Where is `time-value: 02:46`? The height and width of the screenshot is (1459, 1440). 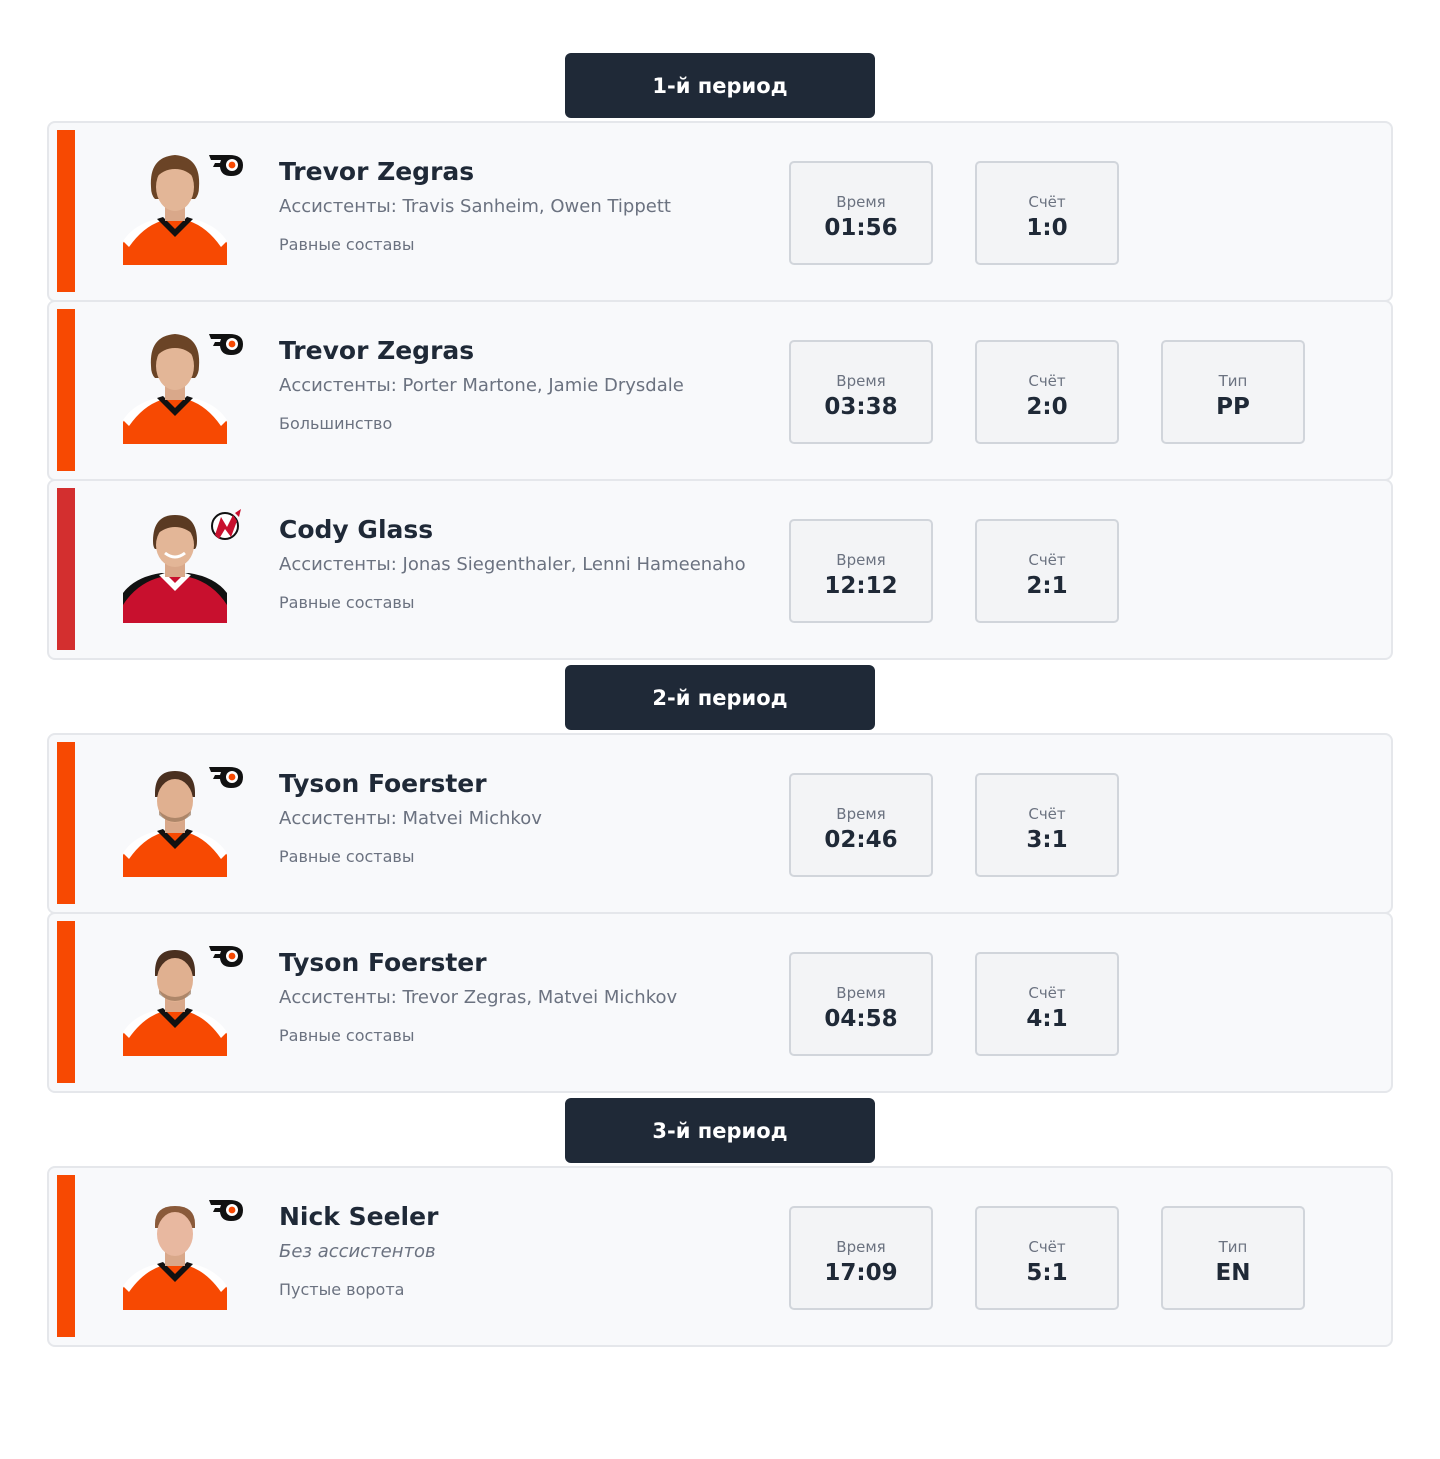 time-value: 02:46 is located at coordinates (861, 840).